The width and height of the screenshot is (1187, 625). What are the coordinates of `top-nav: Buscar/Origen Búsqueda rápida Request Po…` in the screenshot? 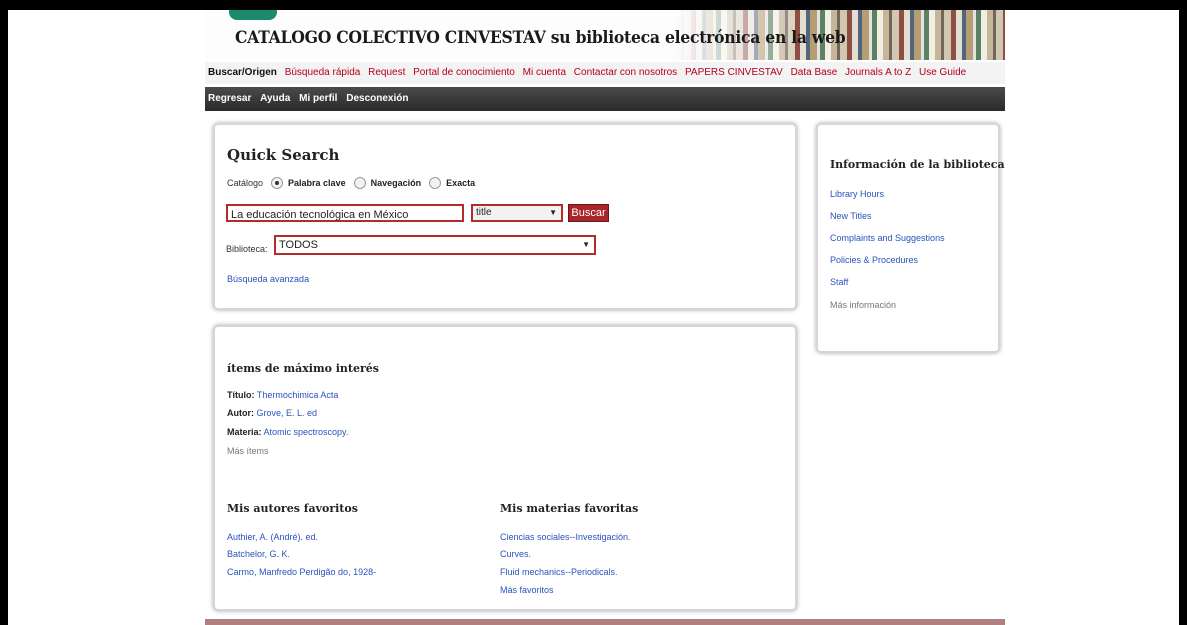 It's located at (605, 73).